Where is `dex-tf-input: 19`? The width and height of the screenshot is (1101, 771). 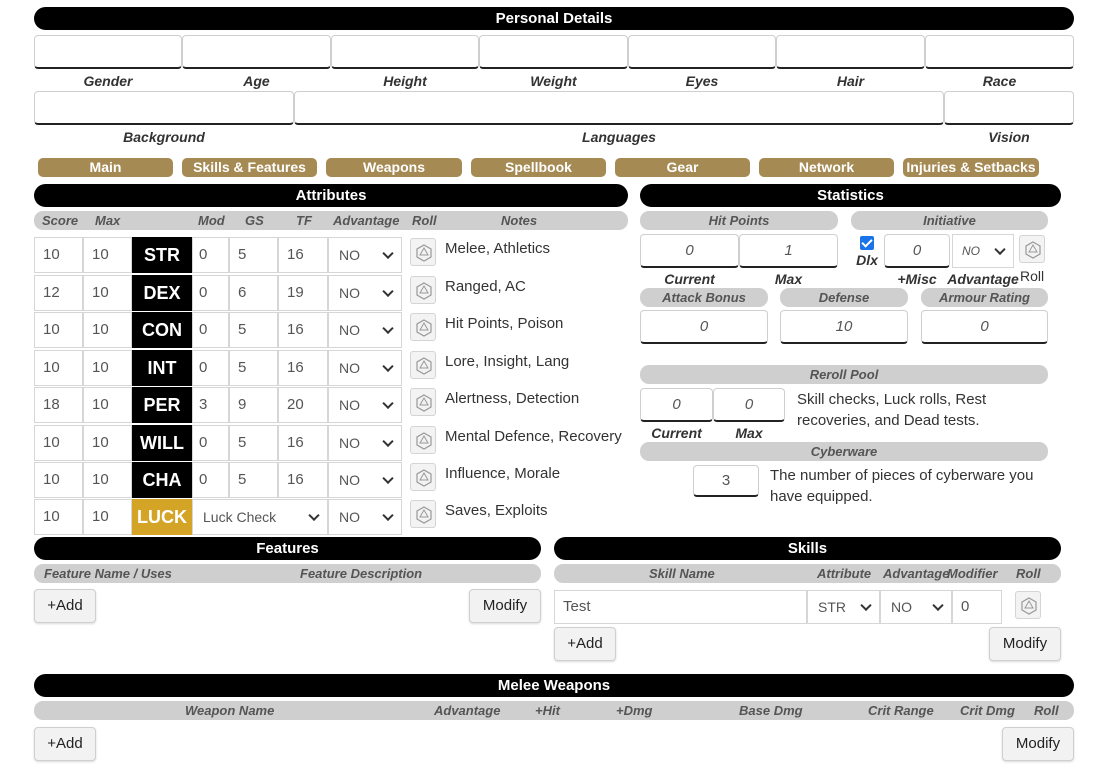
dex-tf-input: 19 is located at coordinates (303, 292).